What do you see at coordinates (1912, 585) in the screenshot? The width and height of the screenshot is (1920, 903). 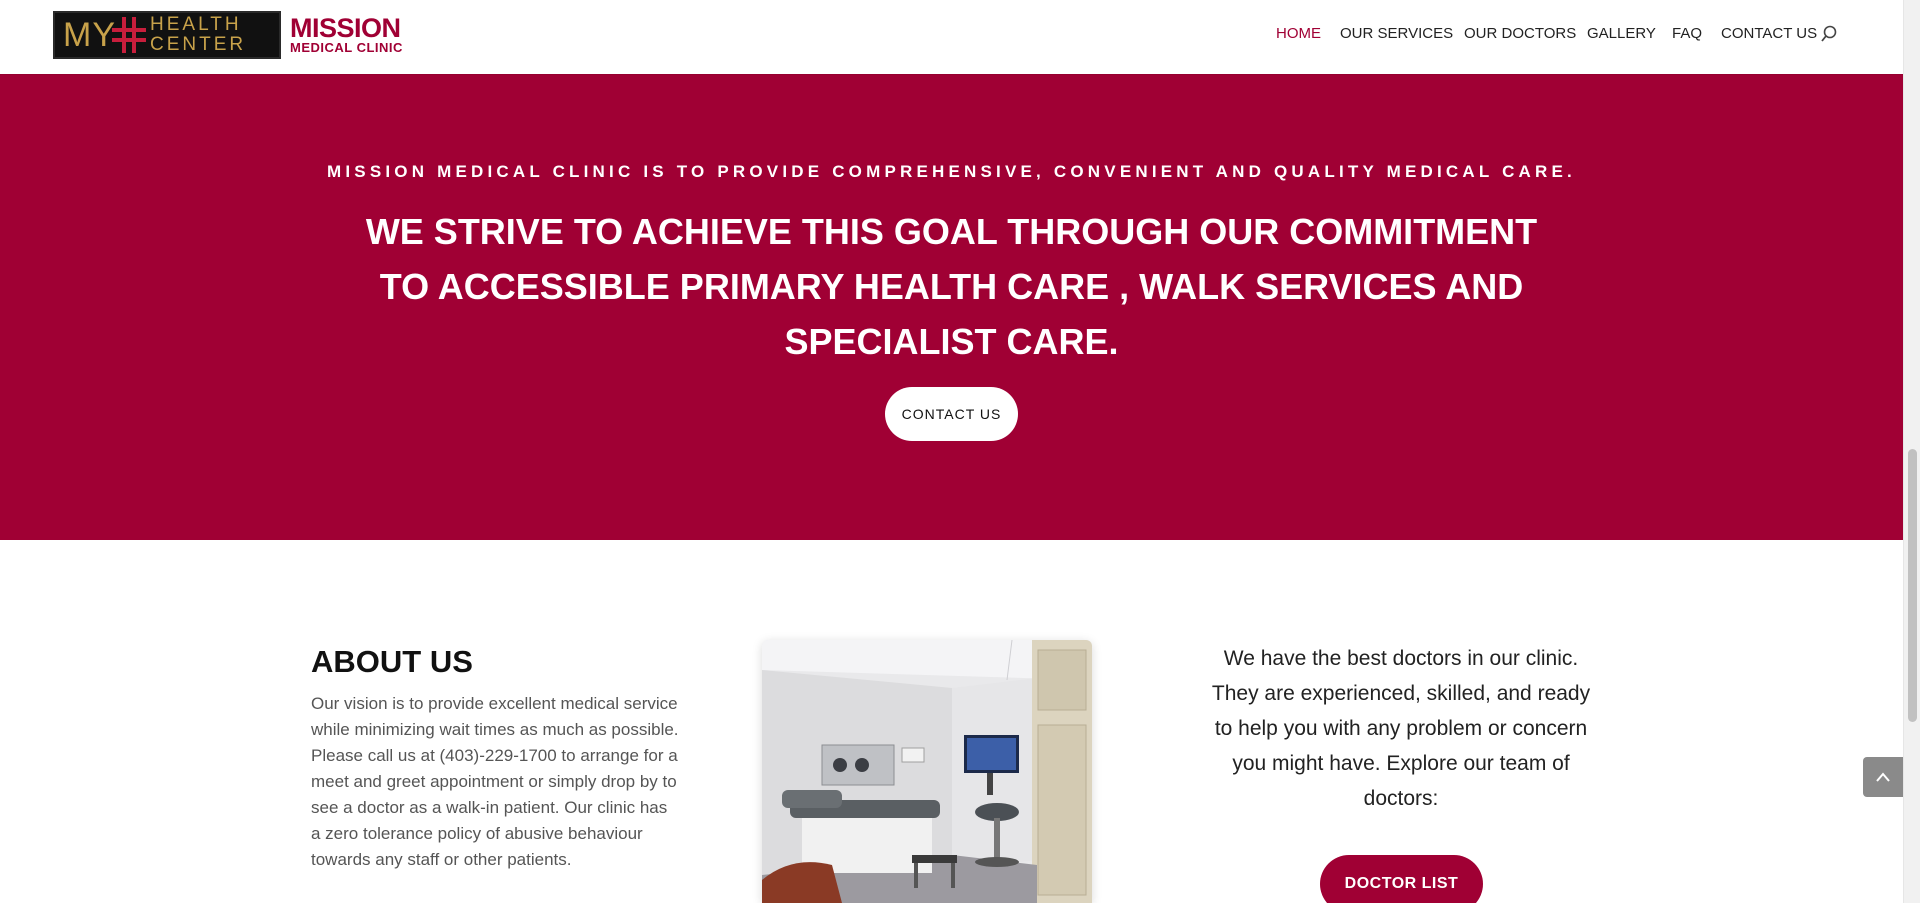 I see `scrollbar-thumb` at bounding box center [1912, 585].